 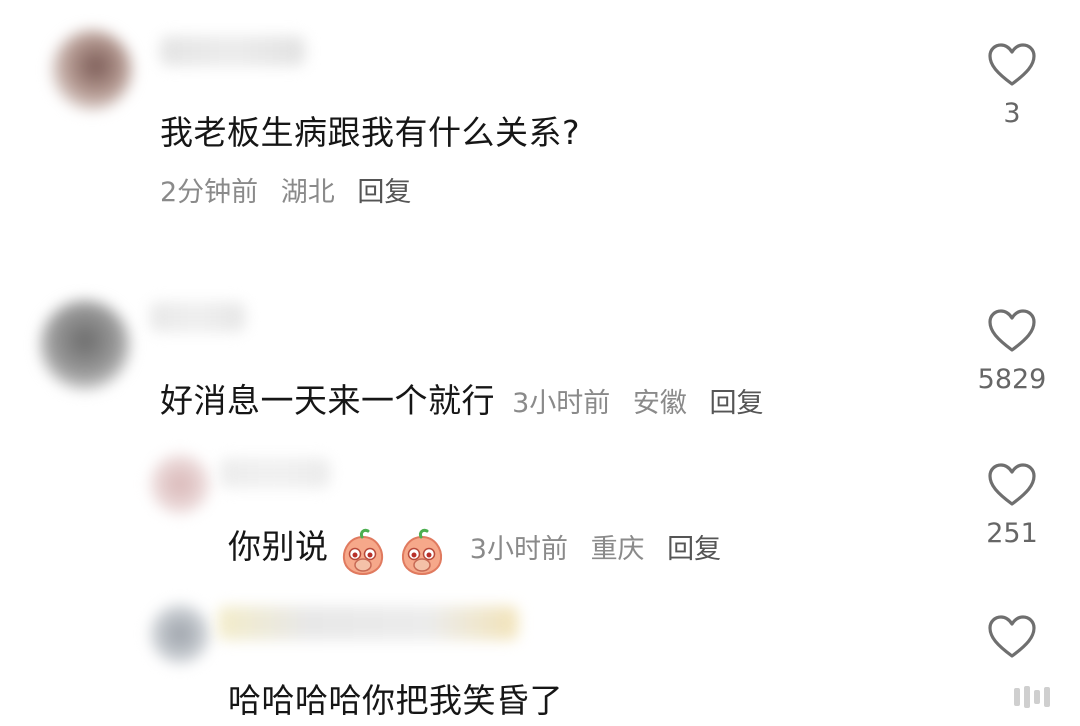 I want to click on like-count: 3, so click(x=1012, y=113).